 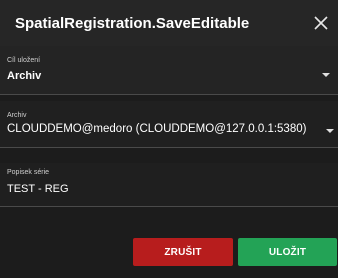 I want to click on cancel-button: ZRUŠIT, so click(x=183, y=252).